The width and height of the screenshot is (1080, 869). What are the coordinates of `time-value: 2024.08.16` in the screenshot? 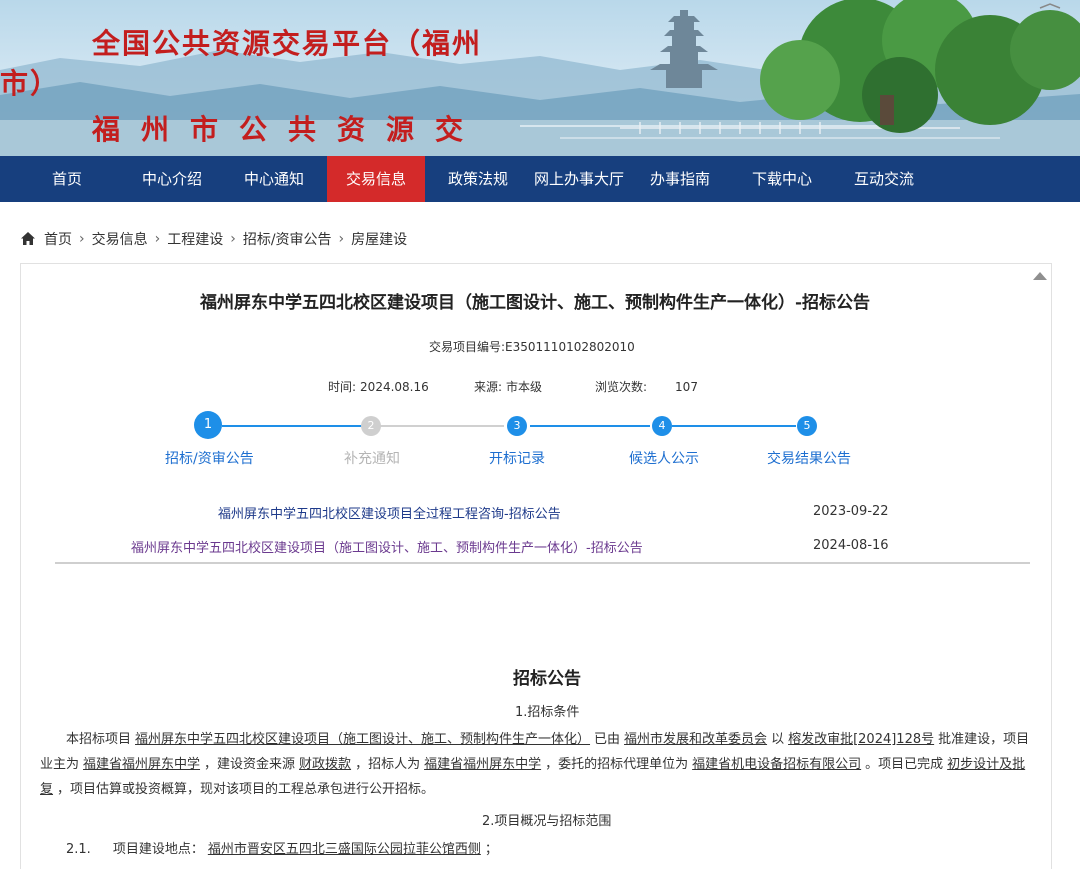 It's located at (394, 387).